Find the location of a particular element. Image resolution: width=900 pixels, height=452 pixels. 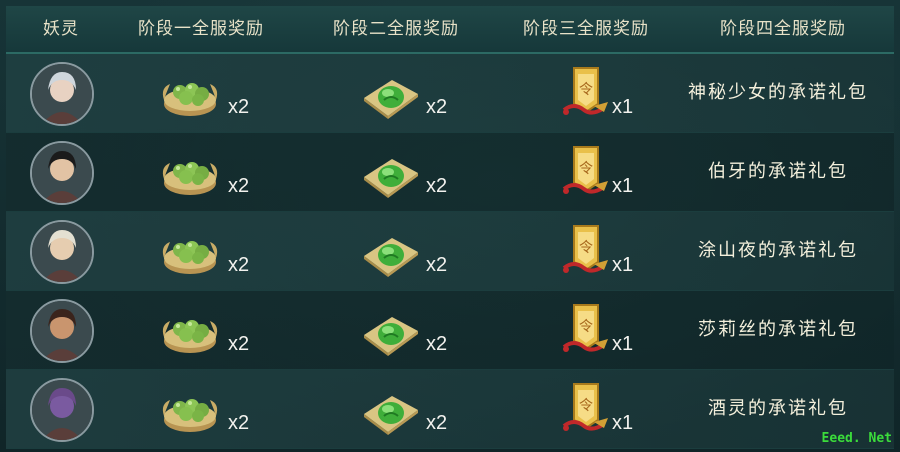

header-spirit: 妖灵 is located at coordinates (61, 29).